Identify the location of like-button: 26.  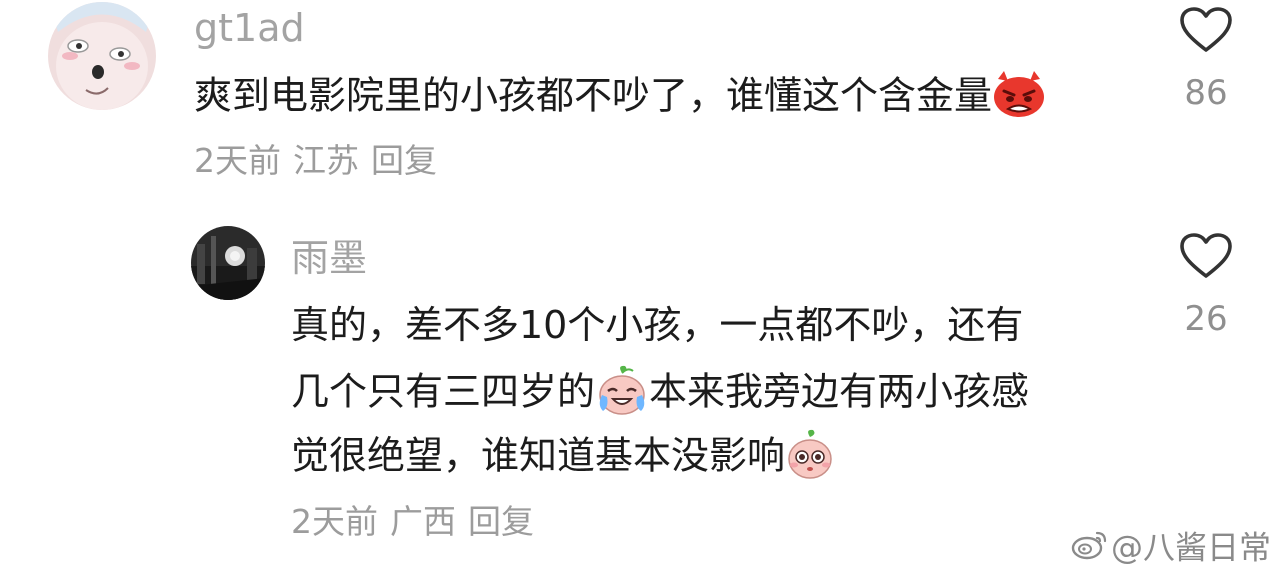
(1206, 284).